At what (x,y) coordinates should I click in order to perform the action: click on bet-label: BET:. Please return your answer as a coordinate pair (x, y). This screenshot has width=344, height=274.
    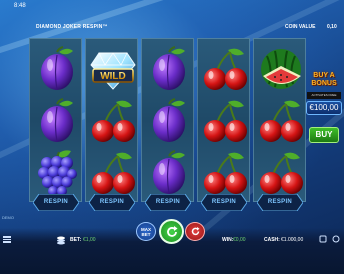
    Looking at the image, I should click on (76, 240).